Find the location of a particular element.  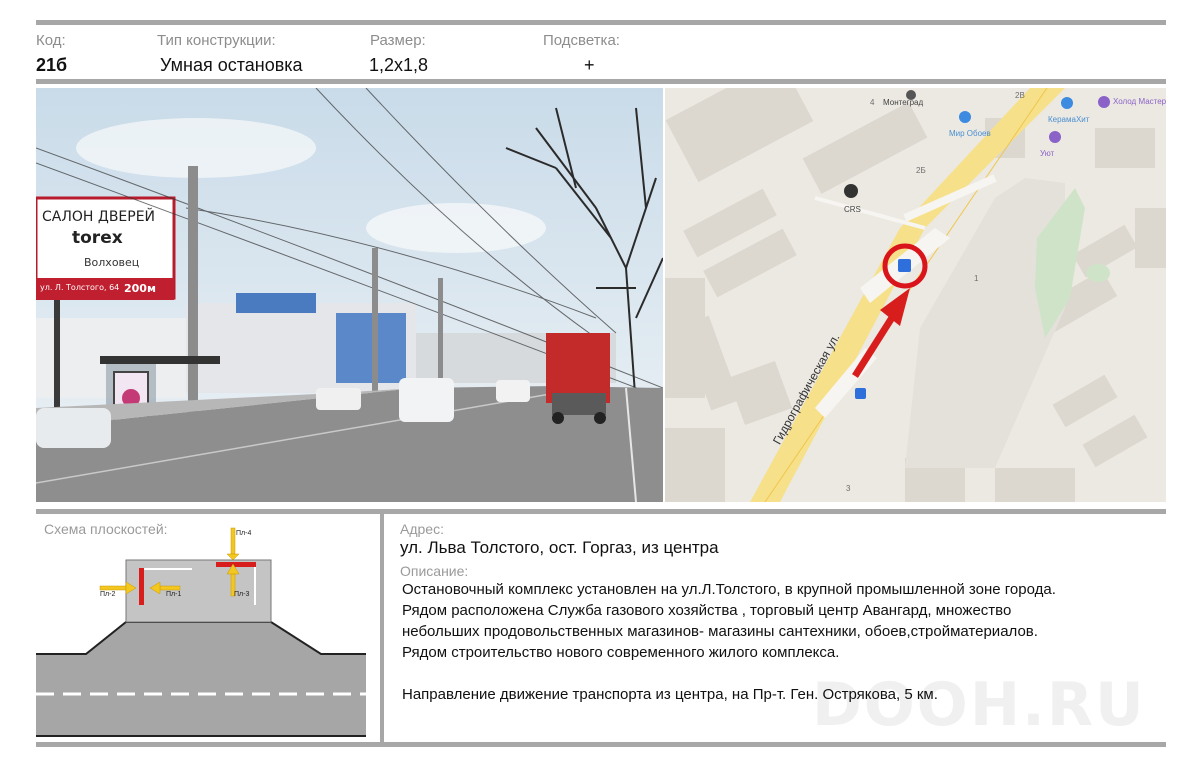

plane-4-label: Пл-4 is located at coordinates (243, 533).